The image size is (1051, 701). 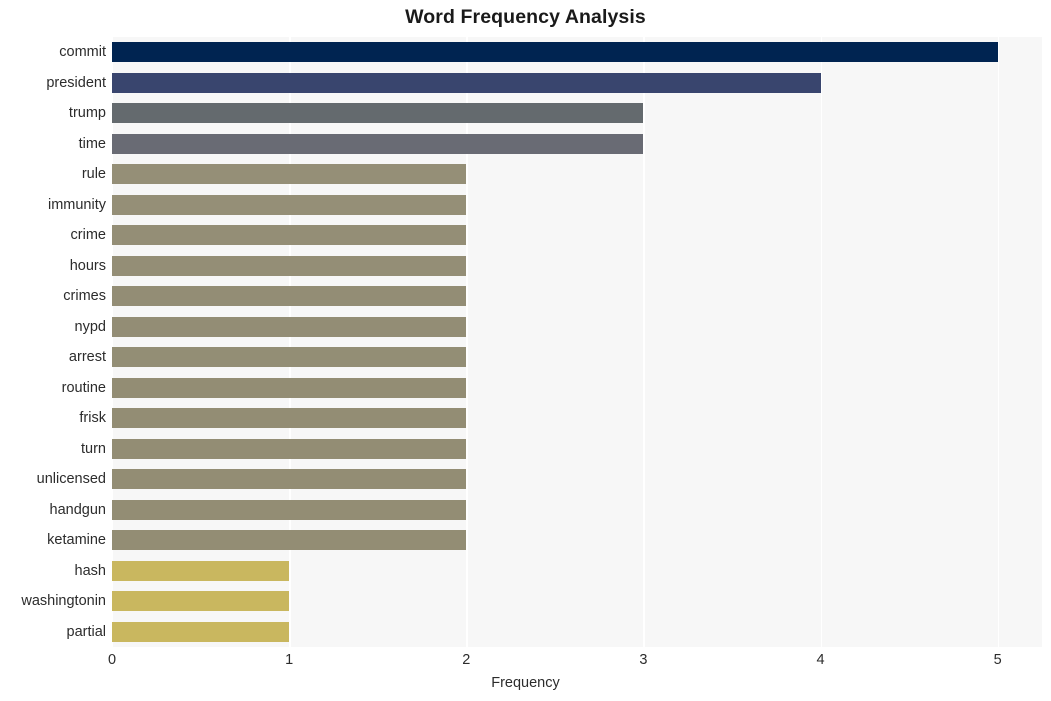 I want to click on y-axis-tick-label: rule, so click(x=93, y=174).